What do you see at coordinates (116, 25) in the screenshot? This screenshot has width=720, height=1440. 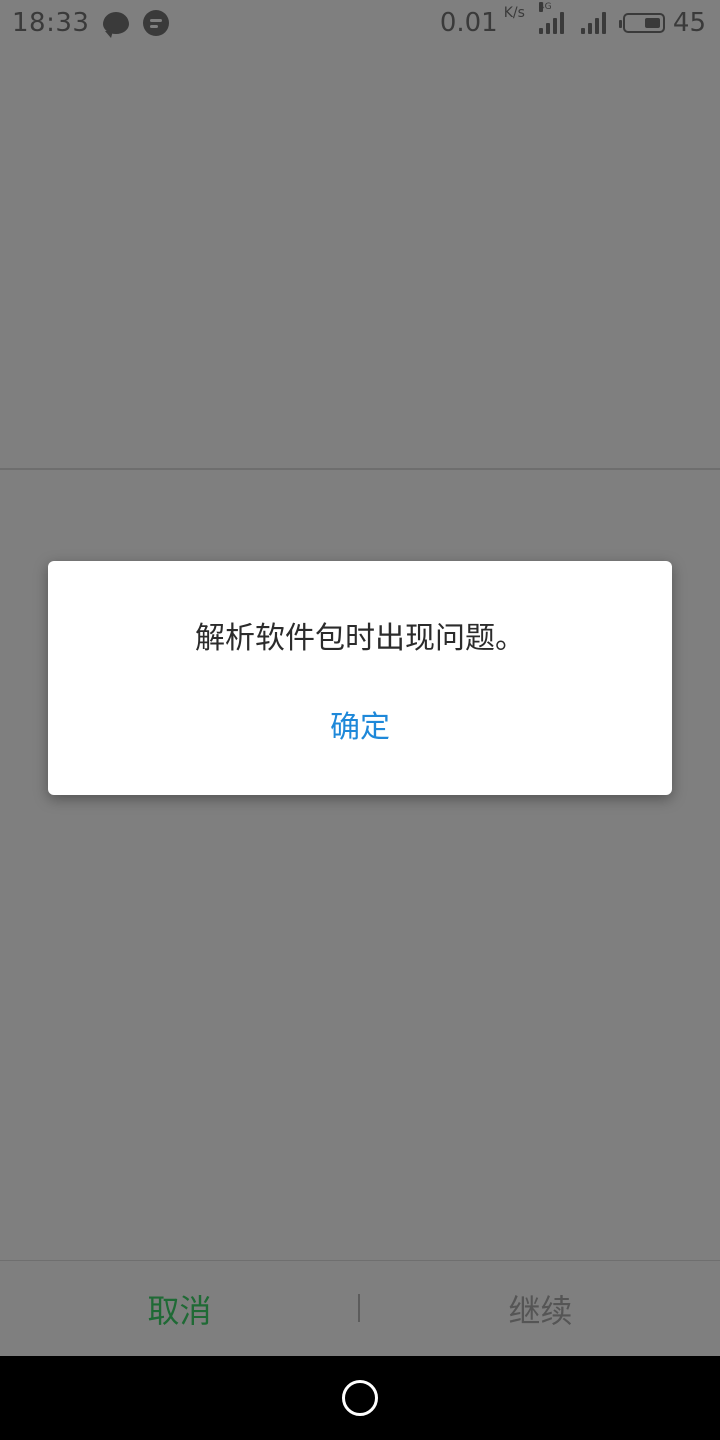 I see `chat-bubble-icon` at bounding box center [116, 25].